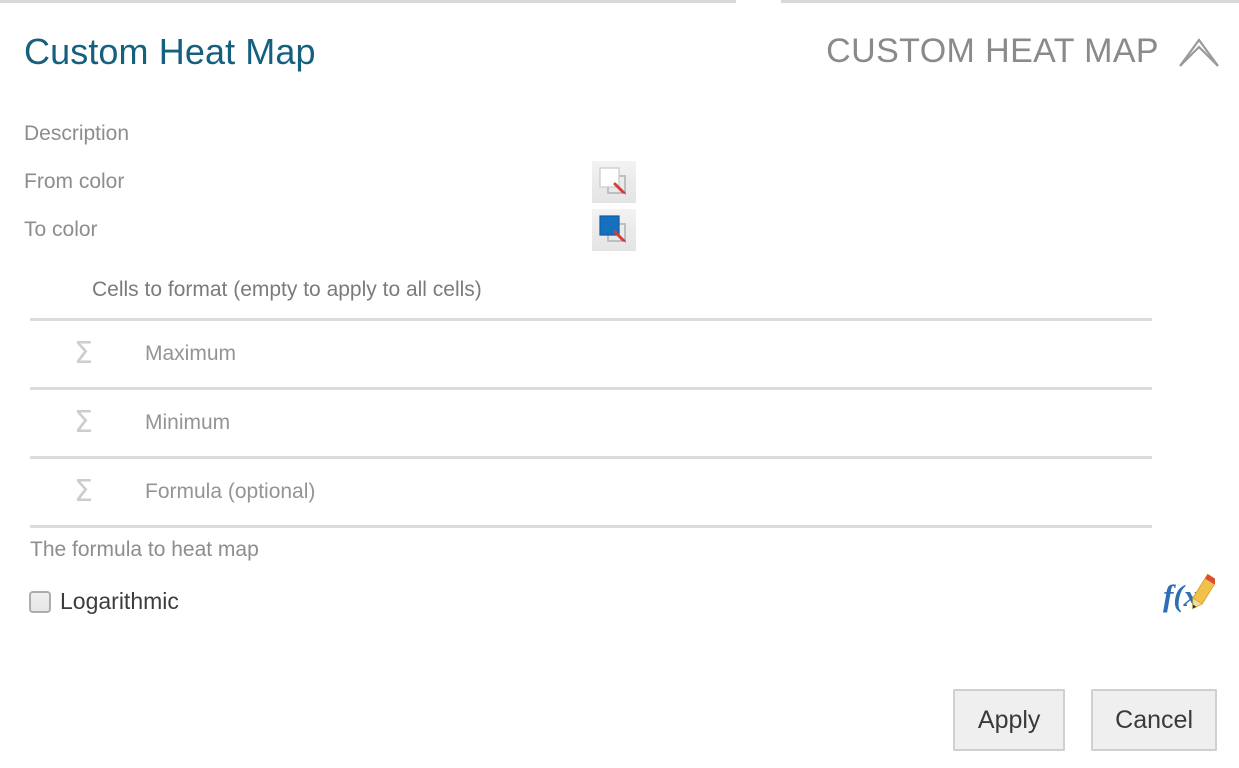 This screenshot has width=1239, height=768. What do you see at coordinates (591, 492) in the screenshot?
I see `formula-field-row: Σ Formula (optional)` at bounding box center [591, 492].